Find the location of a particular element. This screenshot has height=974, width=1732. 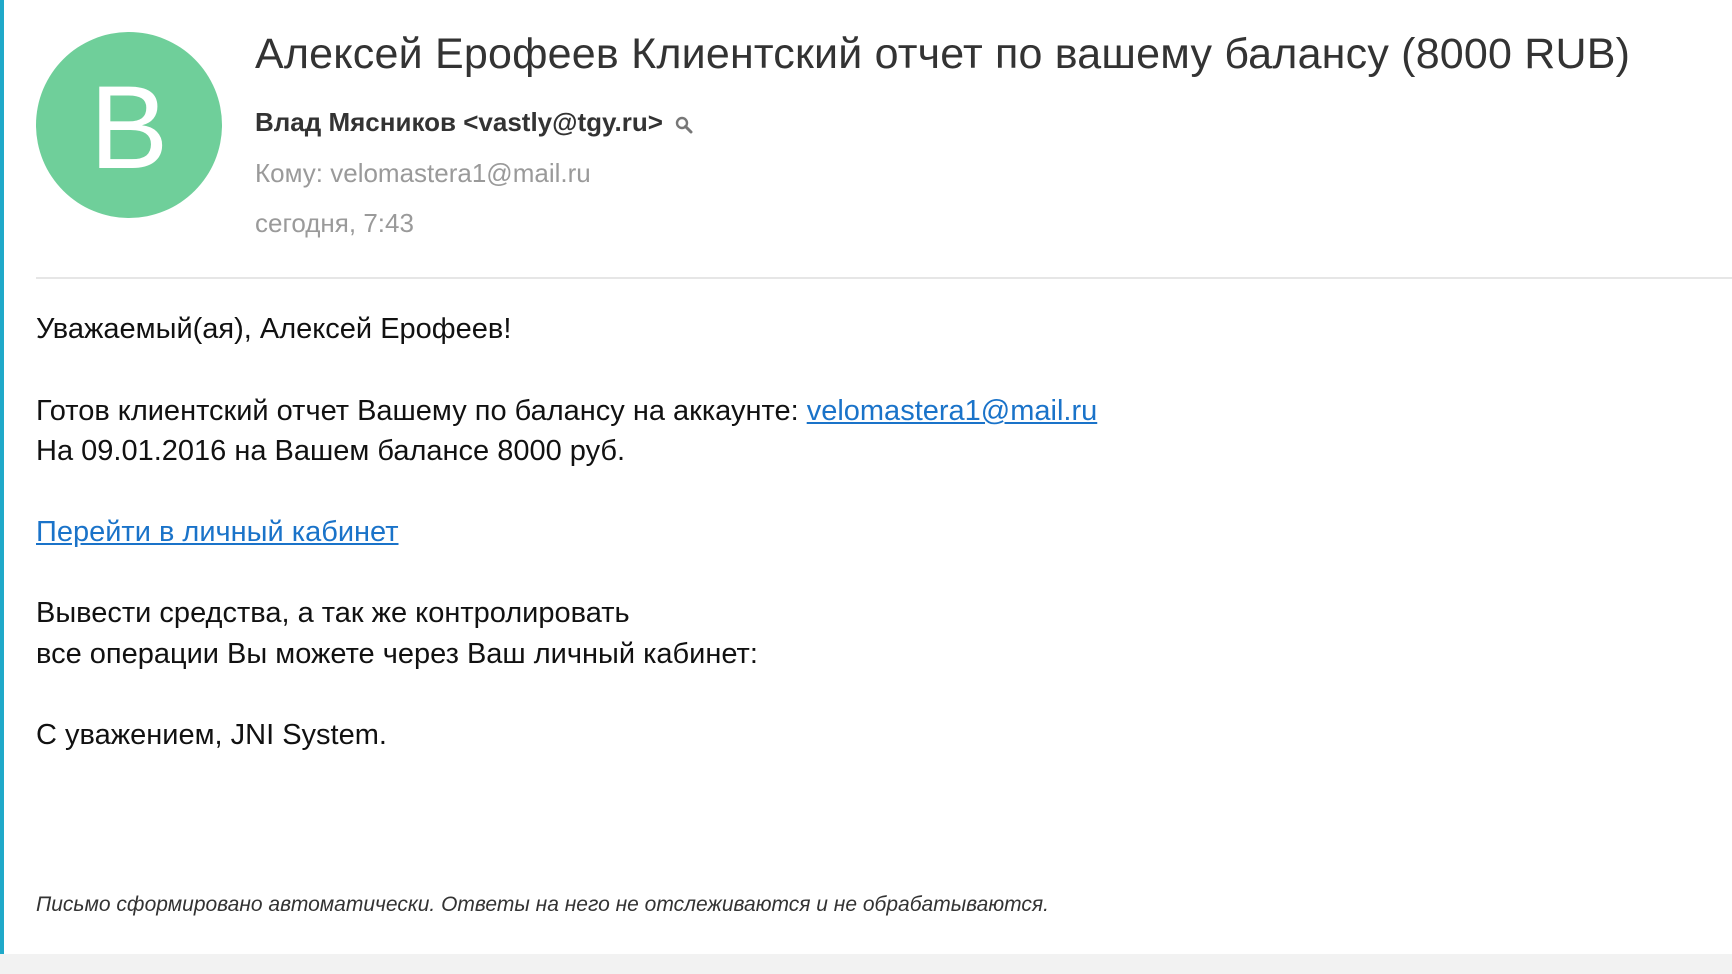

cabinet-line: Перейти в личный кабинет is located at coordinates (217, 532).